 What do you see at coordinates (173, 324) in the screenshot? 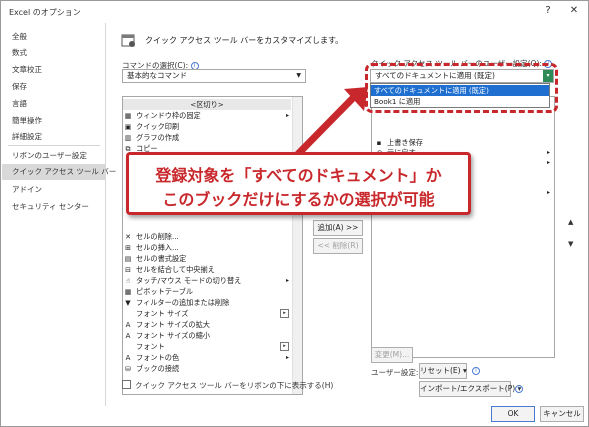
I see `command-label: フォント サイズの拡大` at bounding box center [173, 324].